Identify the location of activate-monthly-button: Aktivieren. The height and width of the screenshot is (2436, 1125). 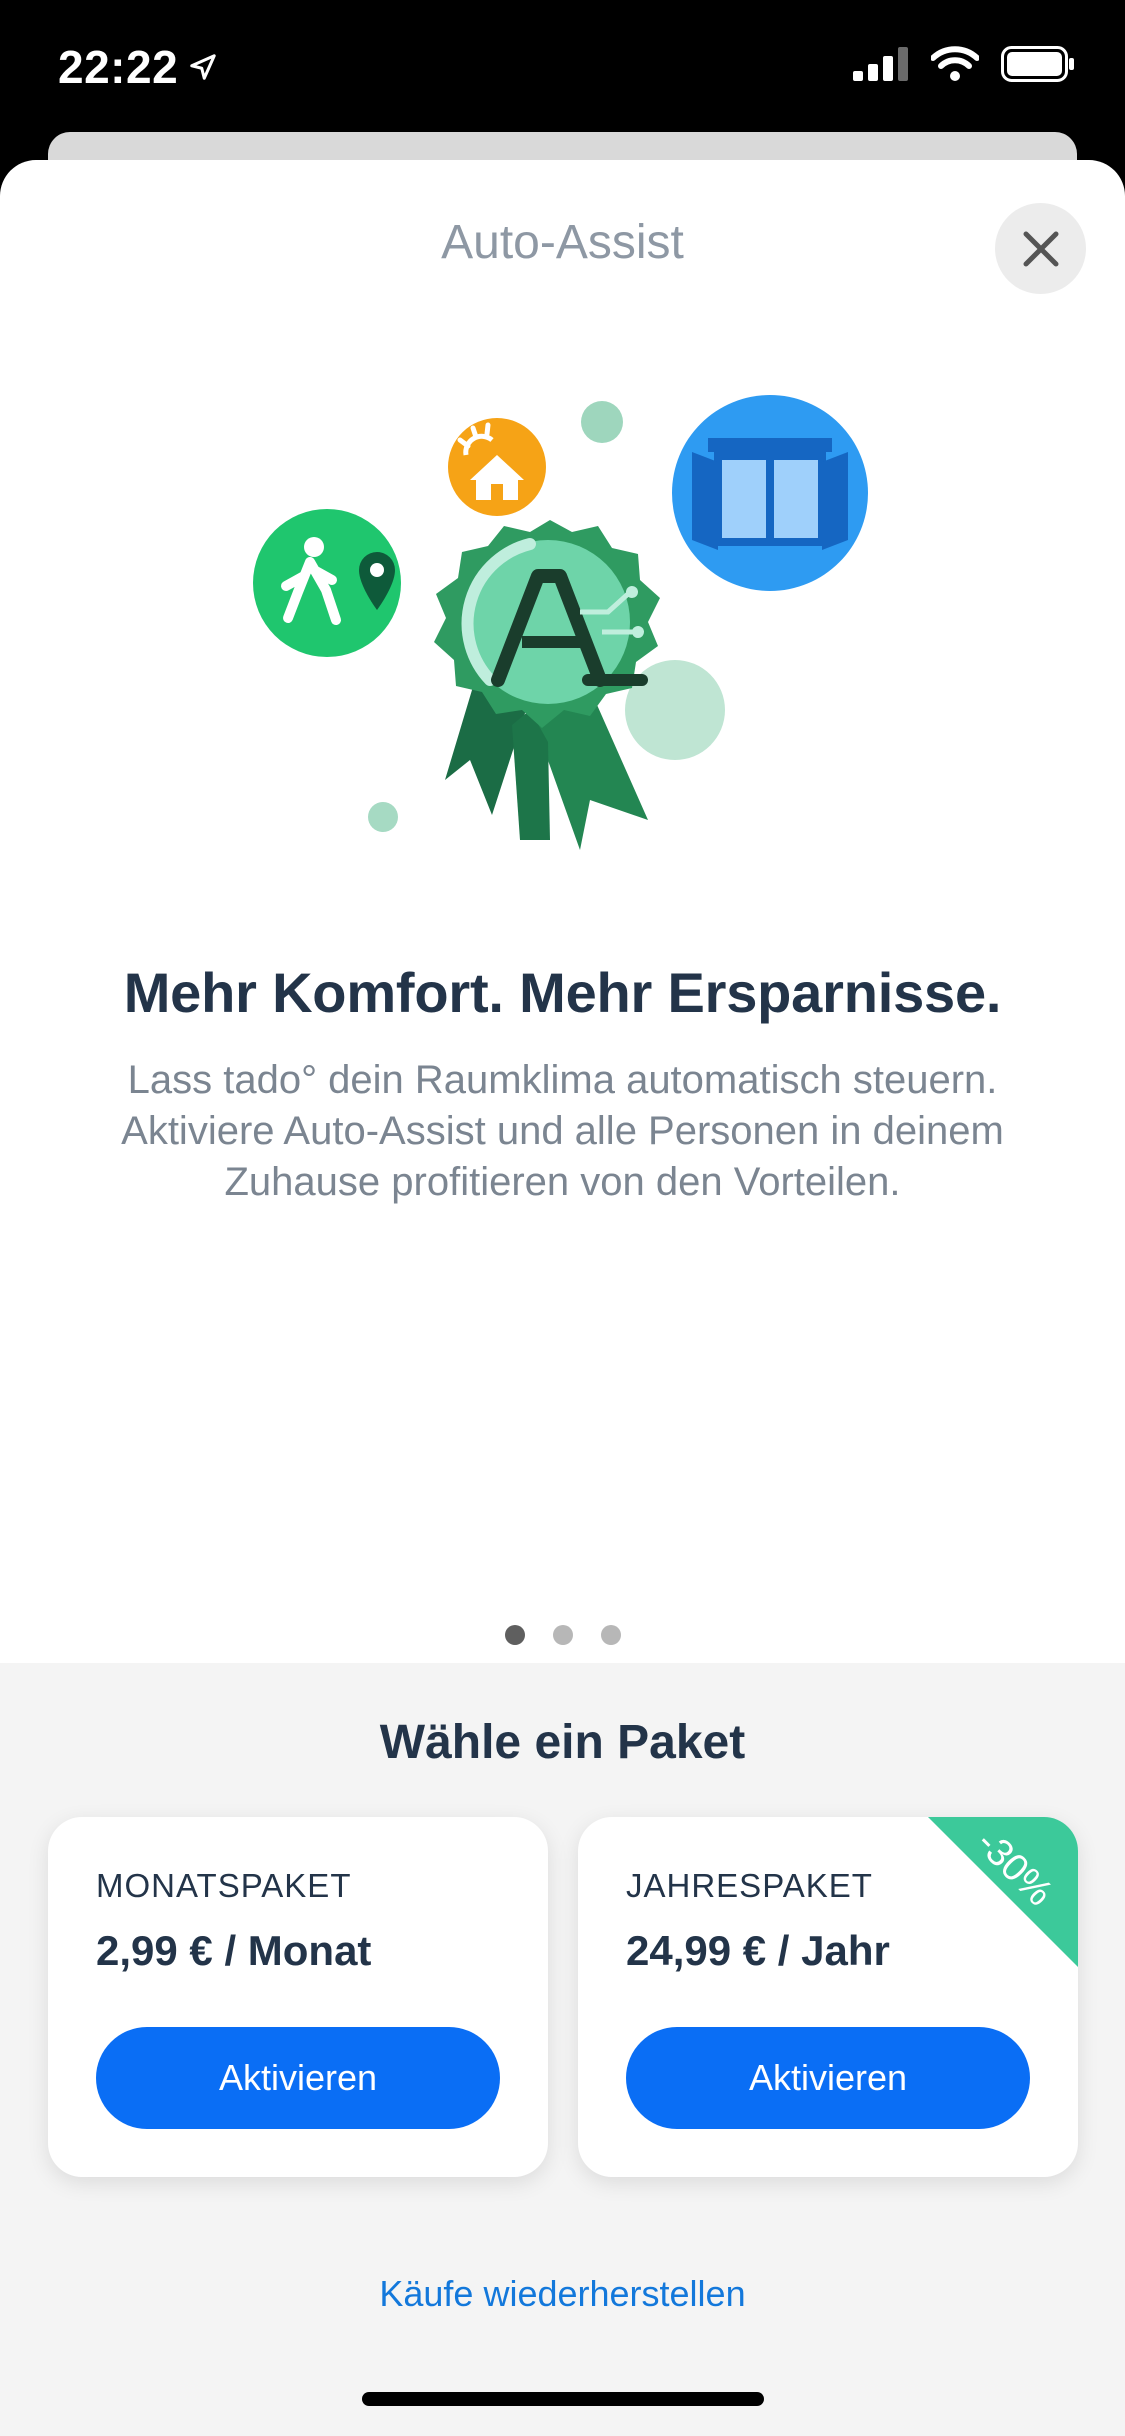
(298, 2078).